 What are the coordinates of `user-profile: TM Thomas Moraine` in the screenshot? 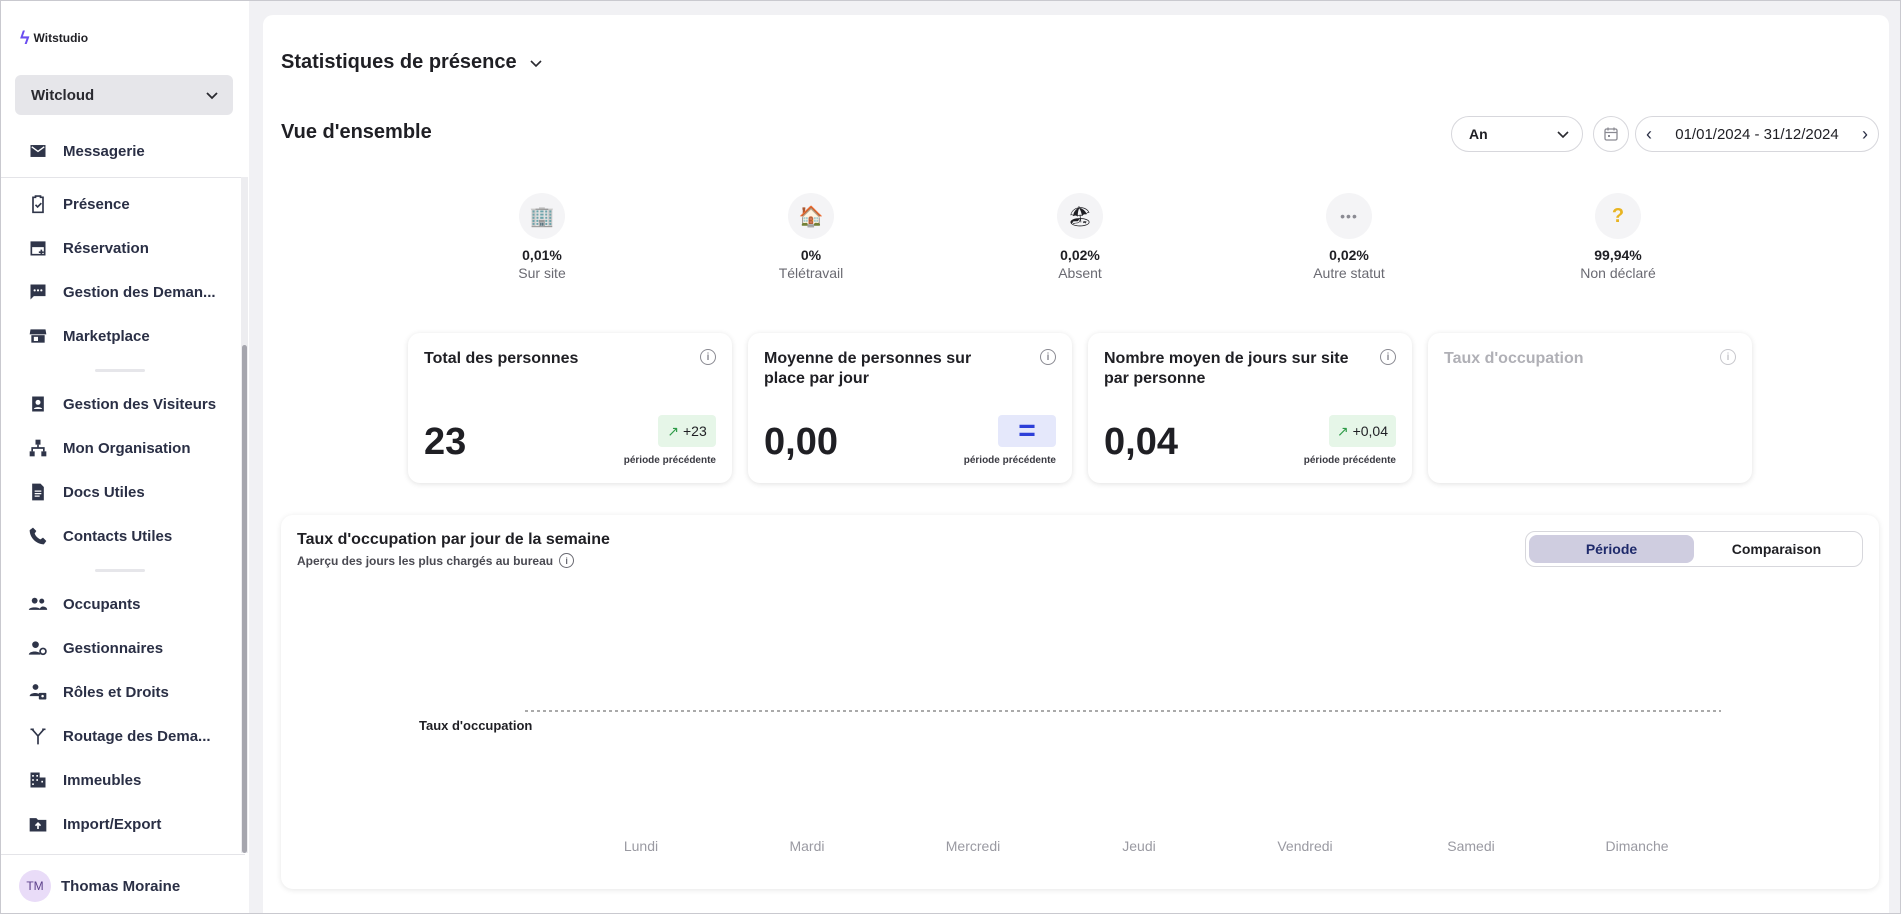 It's located at (99, 886).